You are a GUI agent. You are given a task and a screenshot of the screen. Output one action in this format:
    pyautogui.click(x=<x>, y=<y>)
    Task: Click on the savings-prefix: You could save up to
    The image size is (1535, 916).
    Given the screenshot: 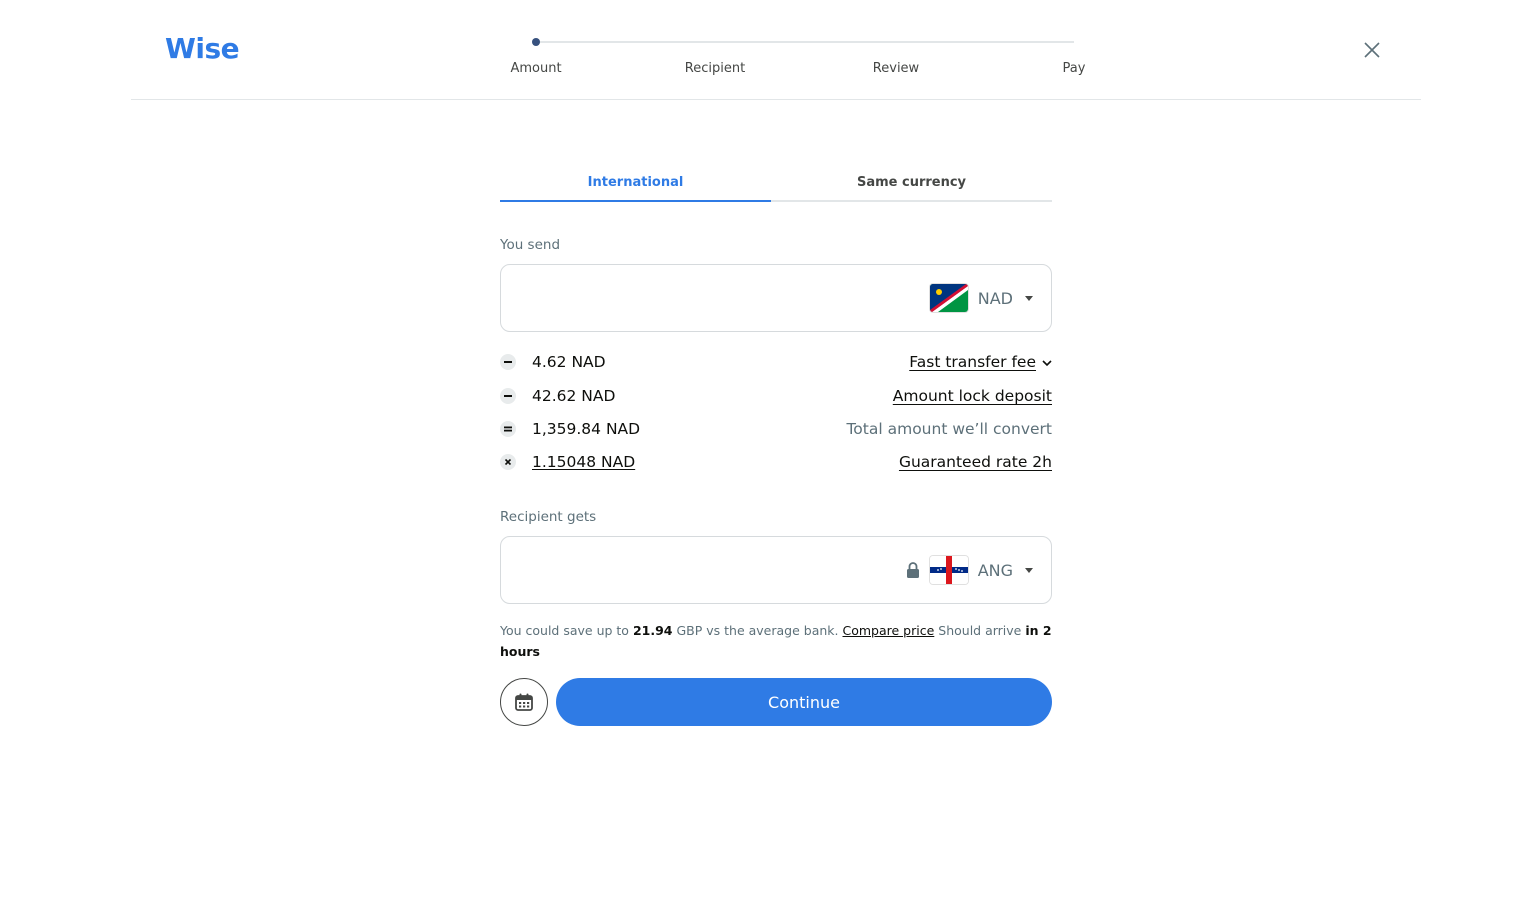 What is the action you would take?
    pyautogui.click(x=564, y=630)
    